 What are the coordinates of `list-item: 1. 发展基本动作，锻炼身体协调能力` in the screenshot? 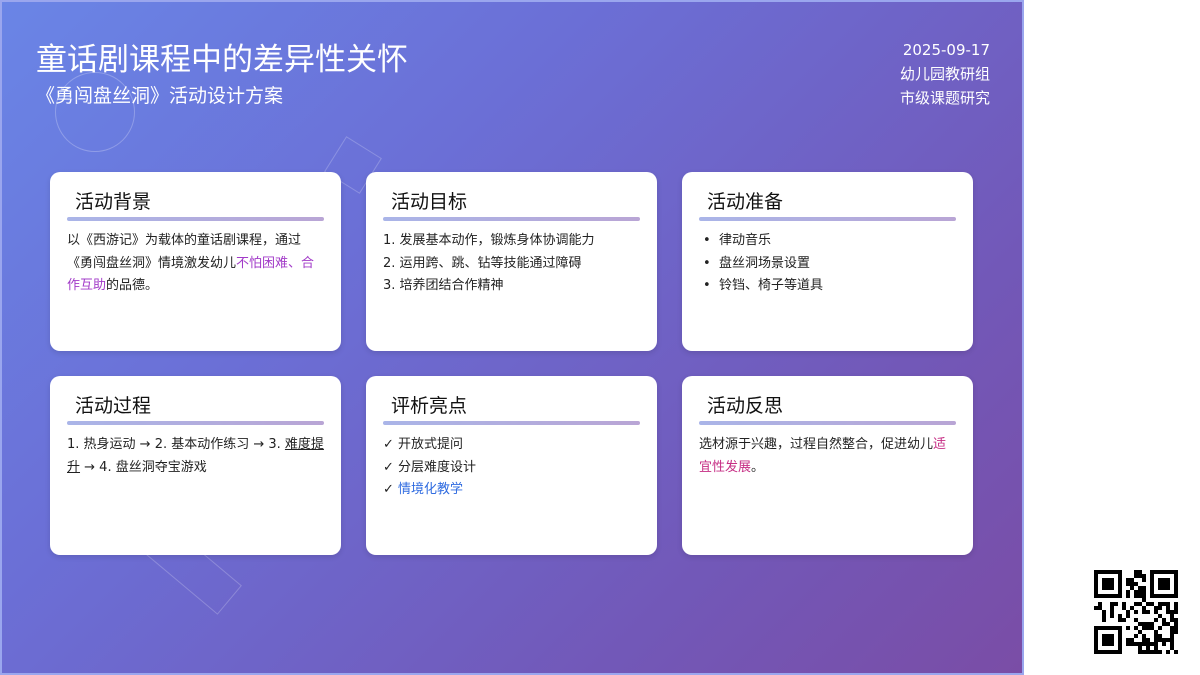 It's located at (489, 240).